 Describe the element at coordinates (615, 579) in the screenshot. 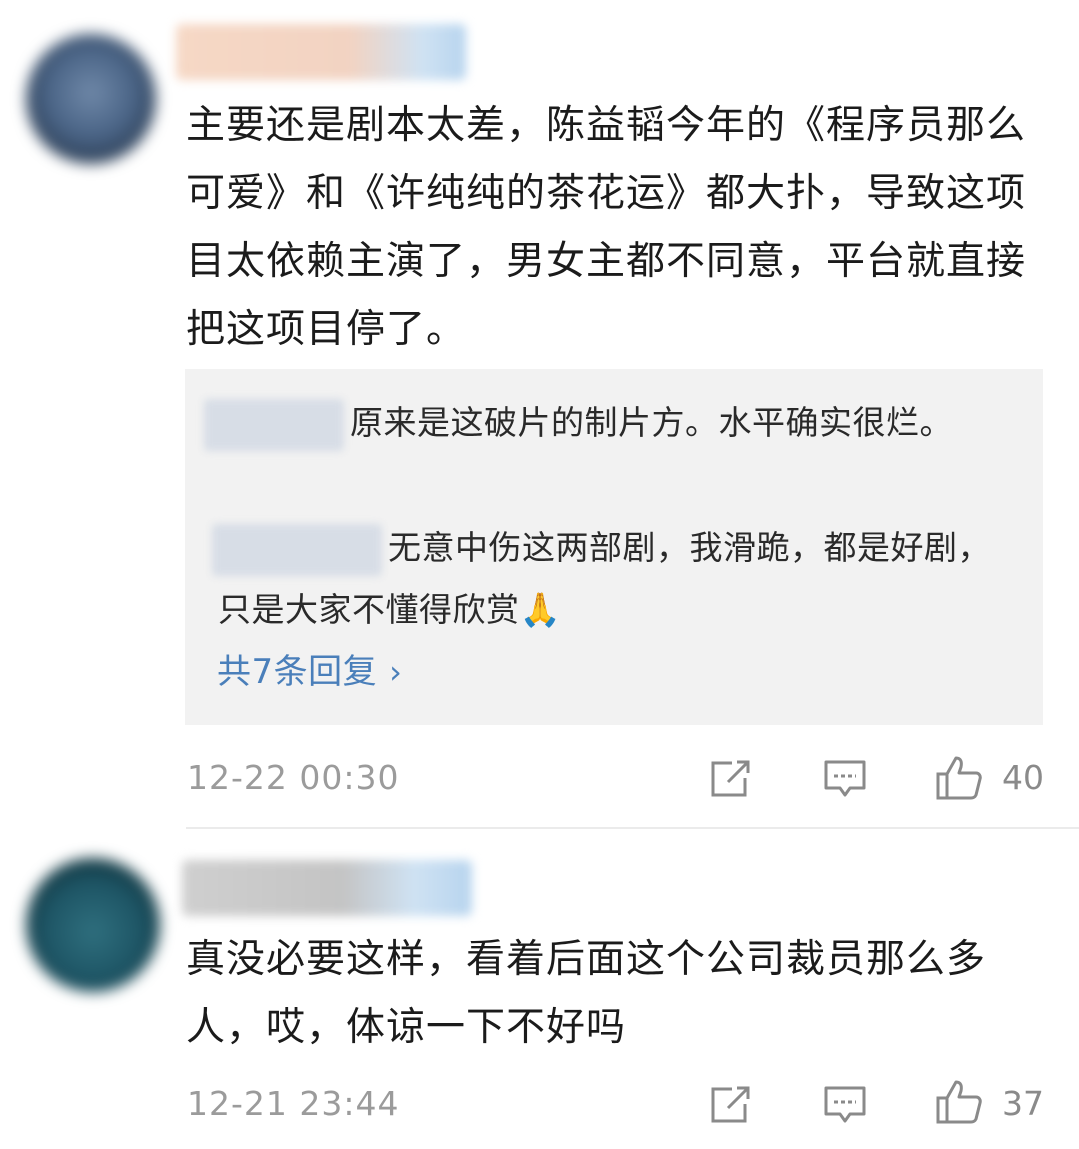

I see `reply-item: 无意中伤这两部剧，我滑跪，都是好剧，只是大家不懂得欣赏🙏` at that location.